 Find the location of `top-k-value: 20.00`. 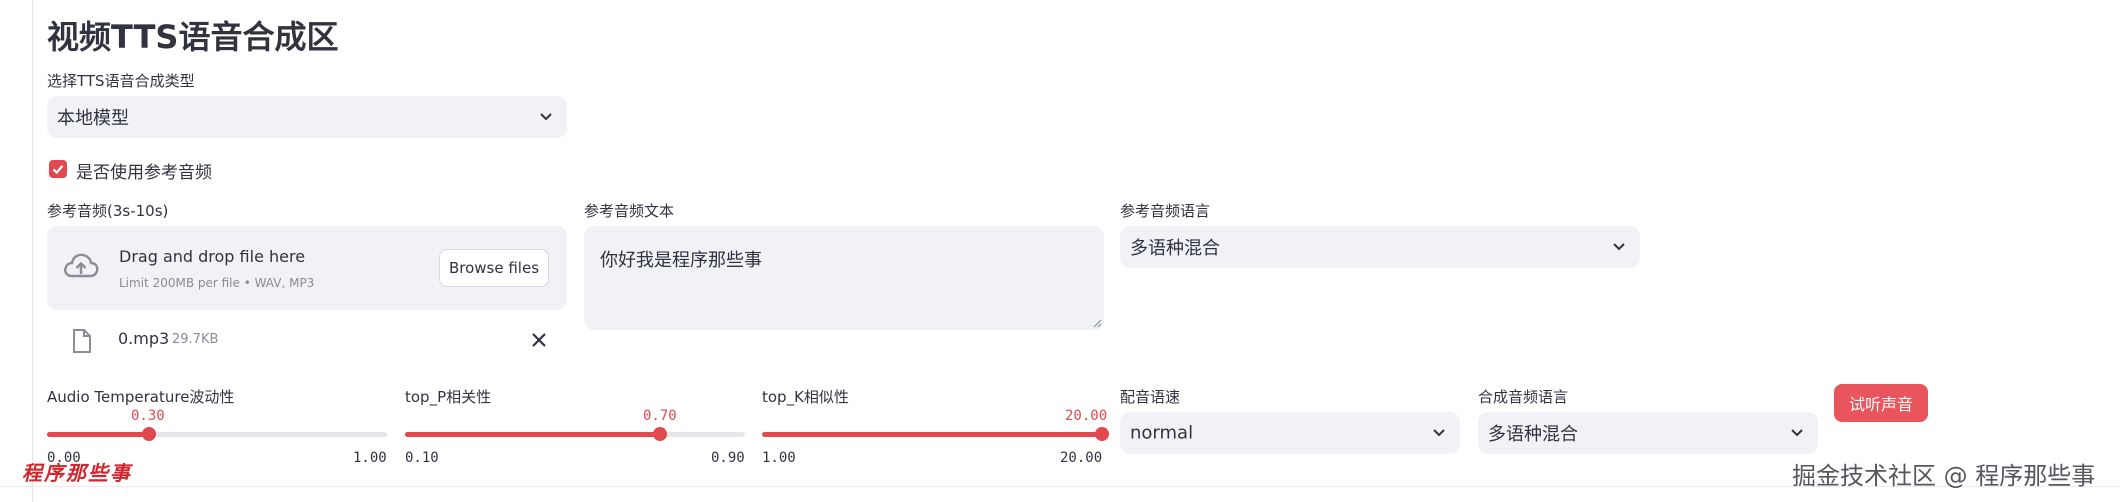

top-k-value: 20.00 is located at coordinates (1086, 416).